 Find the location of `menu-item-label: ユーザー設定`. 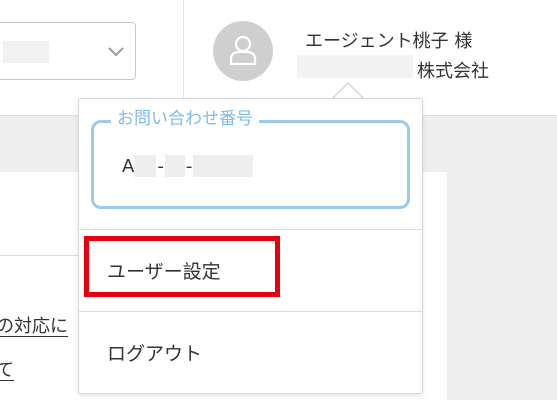

menu-item-label: ユーザー設定 is located at coordinates (164, 272).